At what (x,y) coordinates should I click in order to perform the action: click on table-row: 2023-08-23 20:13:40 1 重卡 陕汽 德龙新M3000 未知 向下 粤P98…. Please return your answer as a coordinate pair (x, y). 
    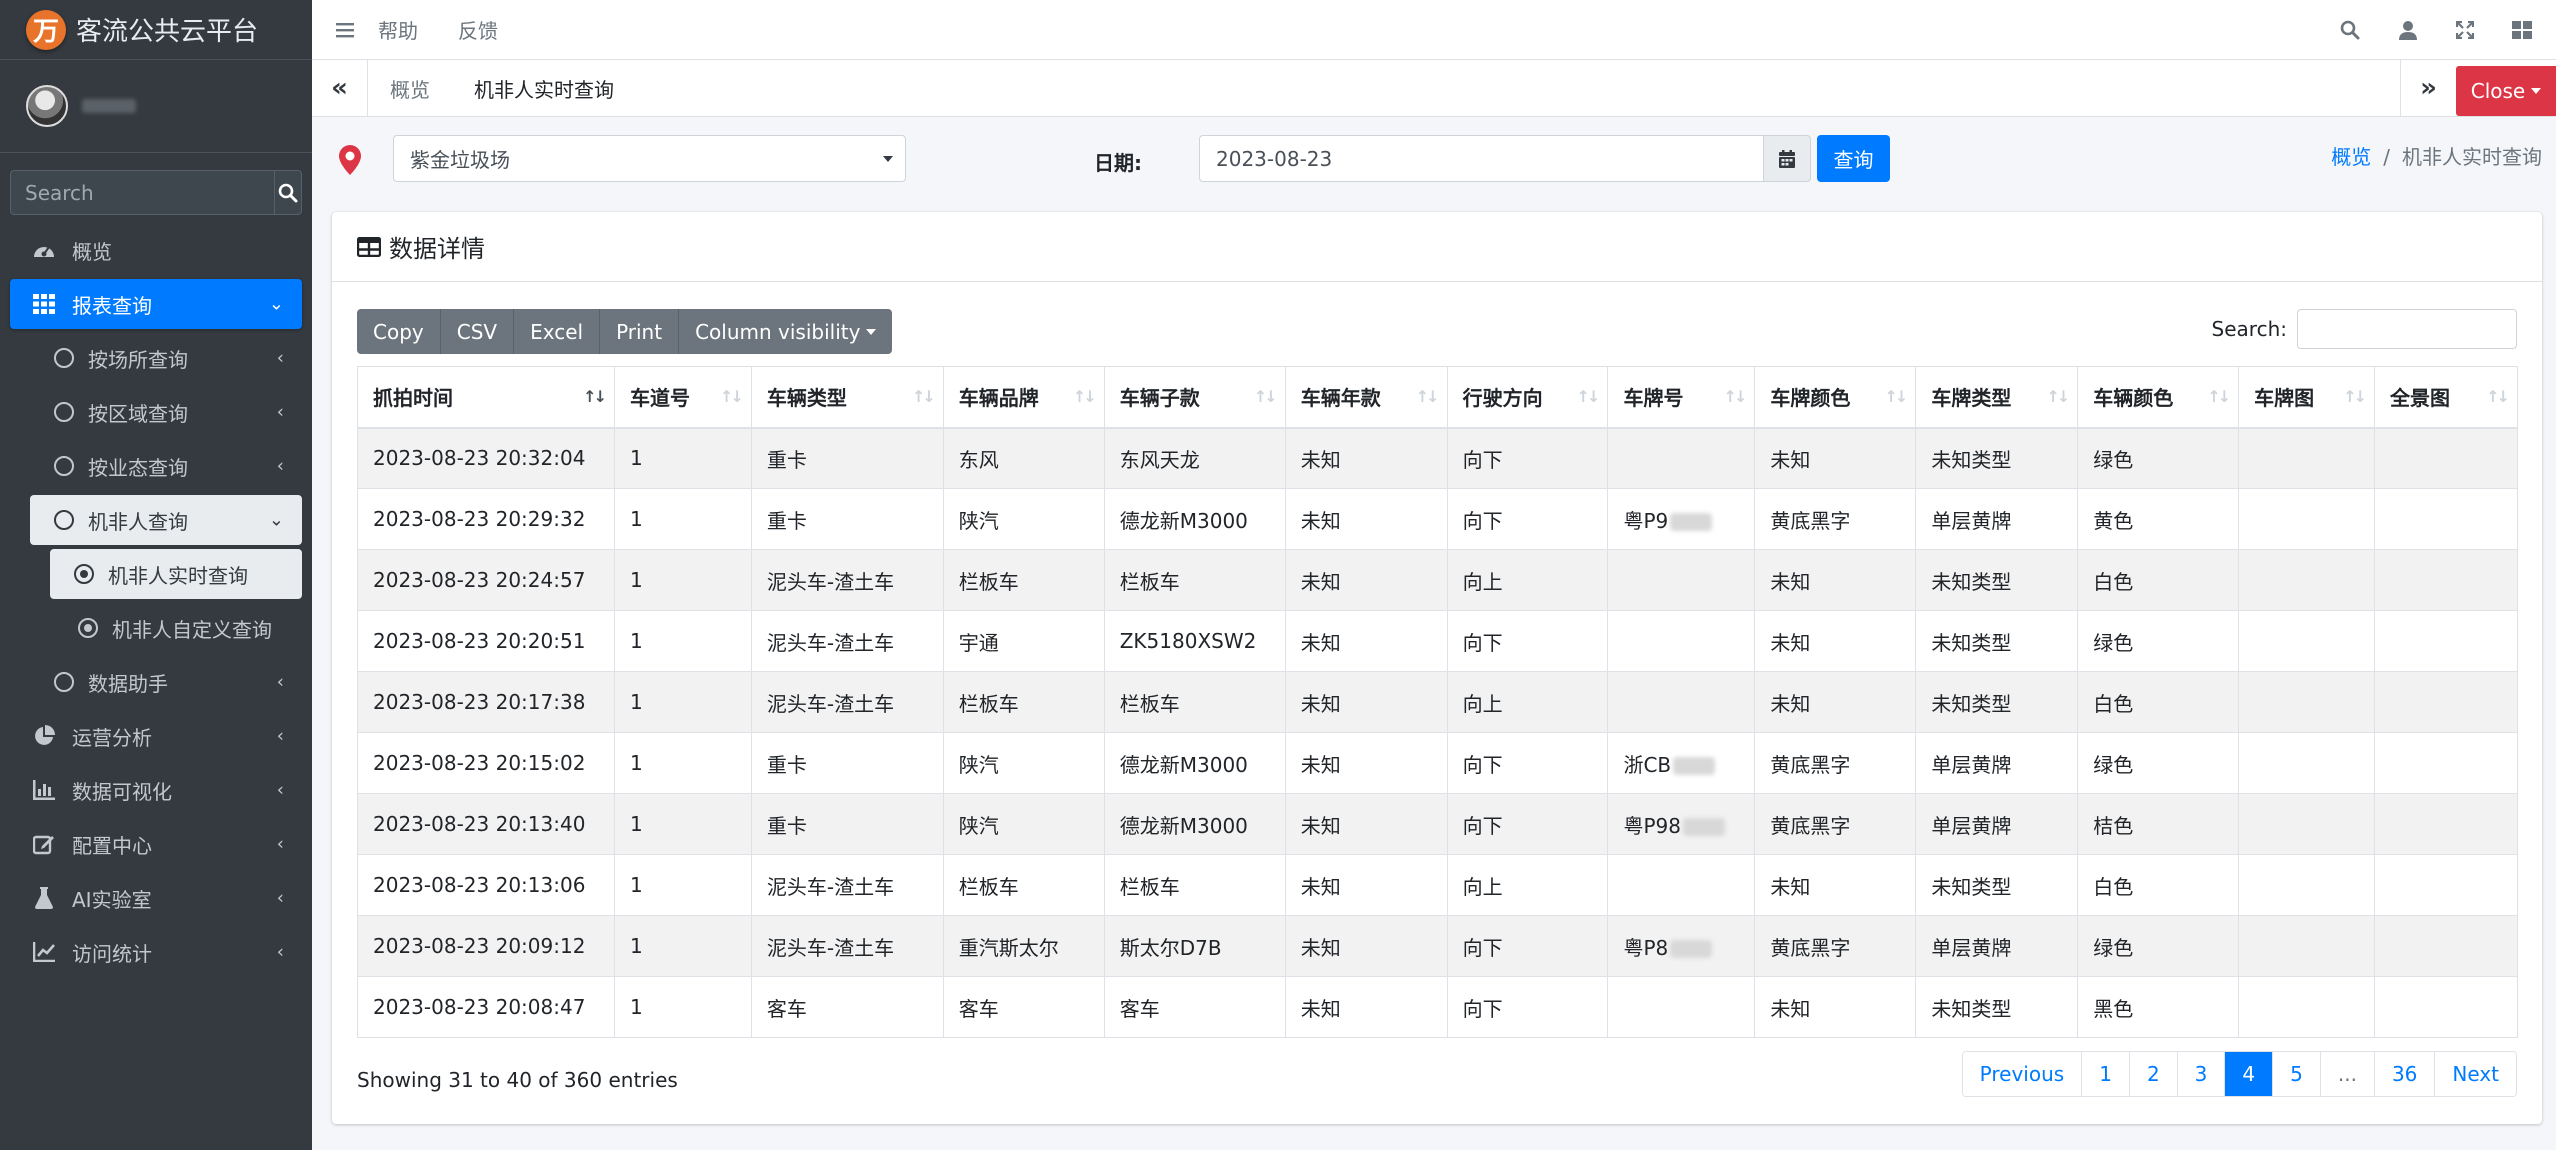
    Looking at the image, I should click on (1437, 824).